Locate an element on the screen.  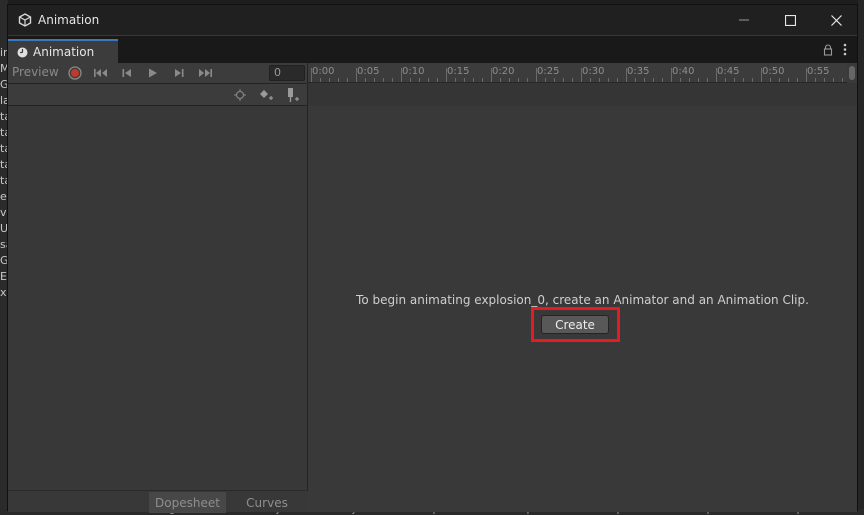
add-event-icon is located at coordinates (293, 95).